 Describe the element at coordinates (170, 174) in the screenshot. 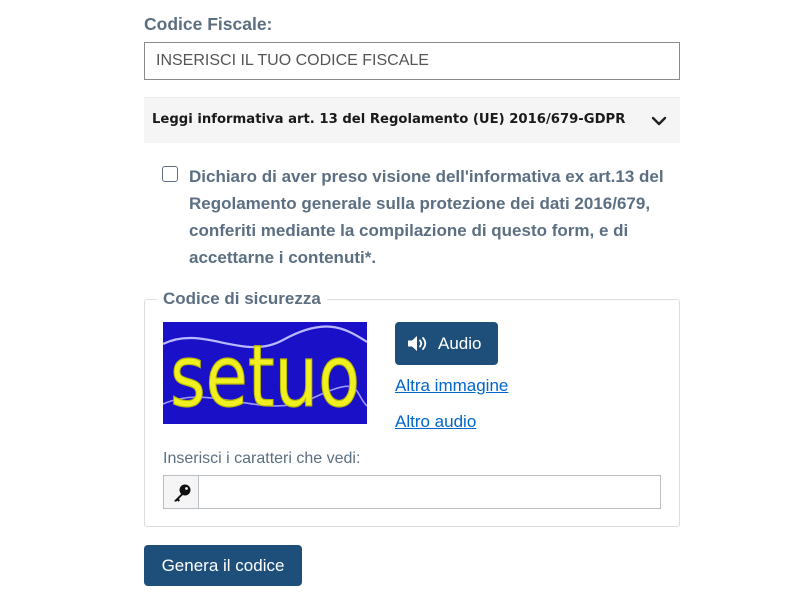

I see `privacy-consent-checkbox` at that location.